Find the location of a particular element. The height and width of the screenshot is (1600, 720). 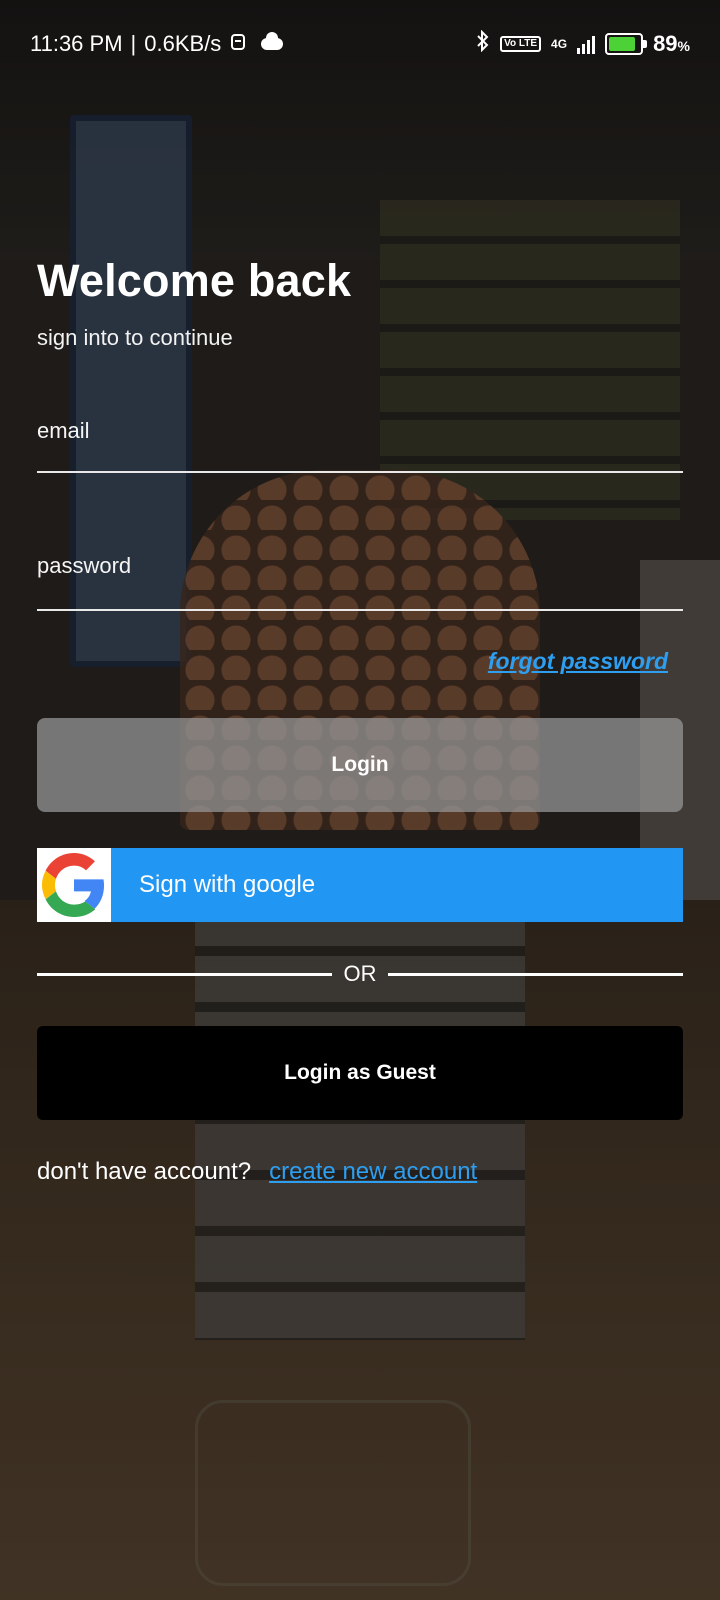

status-speed: 0.6KB/s is located at coordinates (183, 43).